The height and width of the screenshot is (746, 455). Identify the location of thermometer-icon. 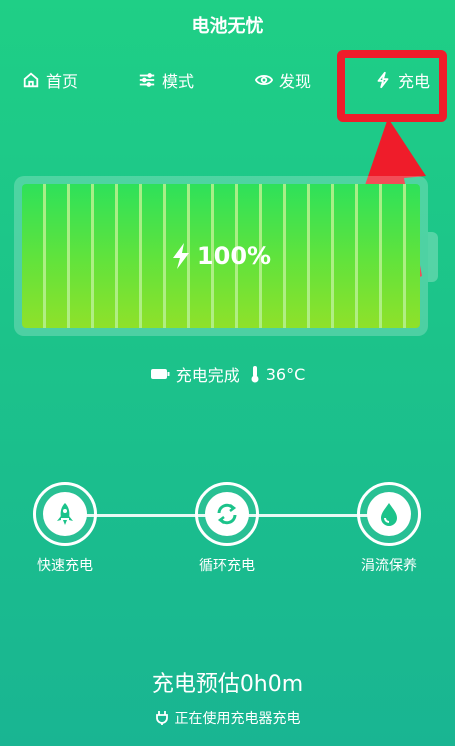
(255, 374).